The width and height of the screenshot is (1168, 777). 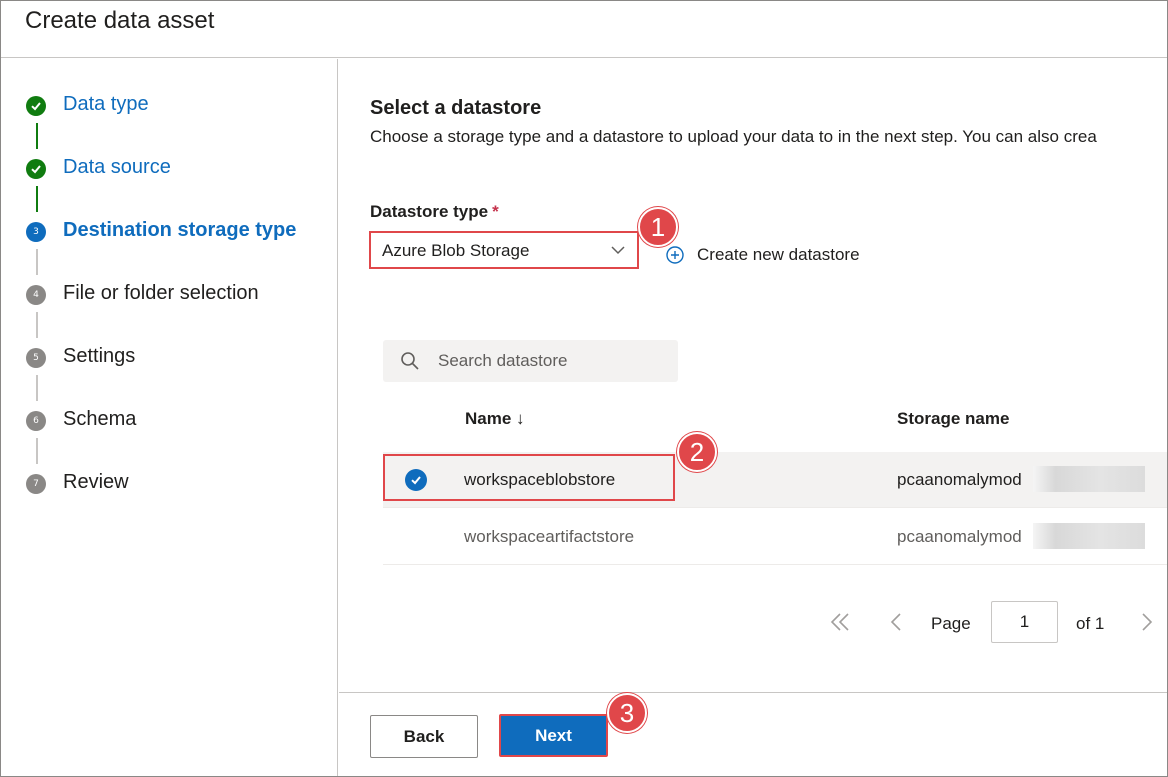 I want to click on search-placeholder: Search datastore, so click(x=503, y=360).